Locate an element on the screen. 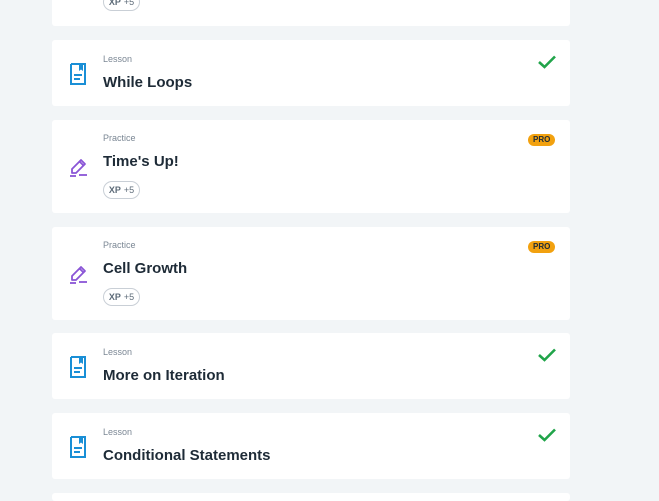 Image resolution: width=659 pixels, height=501 pixels. course-item-card: Practice Cell Growth XP +5 PRO is located at coordinates (311, 273).